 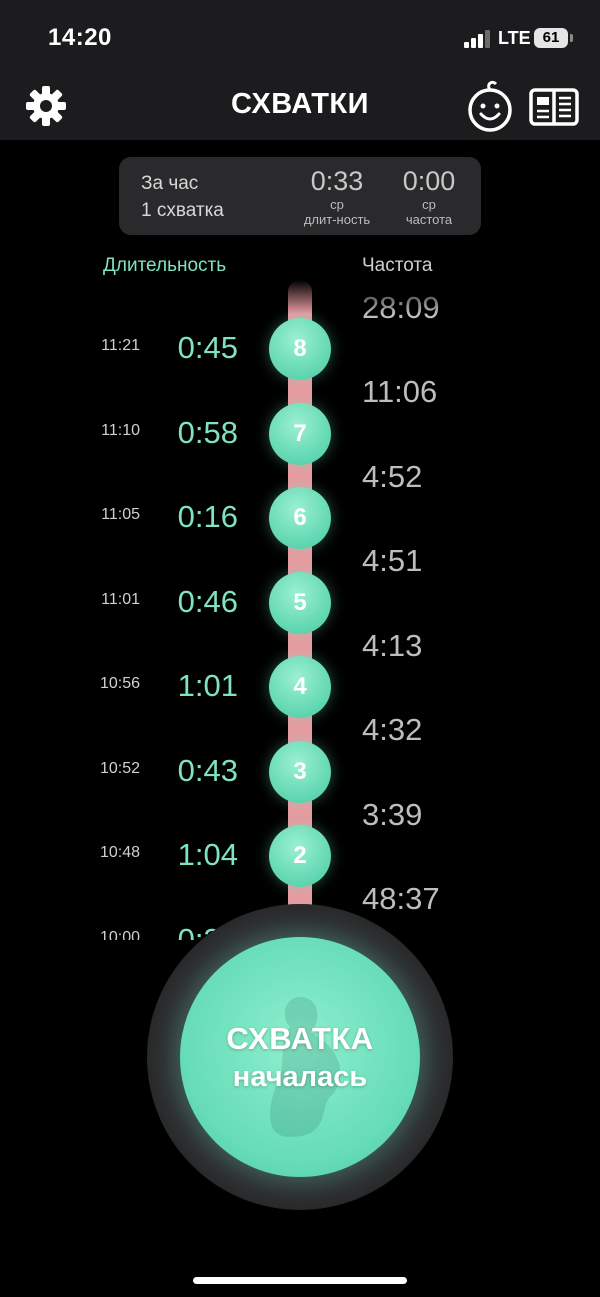 I want to click on list-item: 10:48 1:04 2 48:37, so click(x=300, y=861).